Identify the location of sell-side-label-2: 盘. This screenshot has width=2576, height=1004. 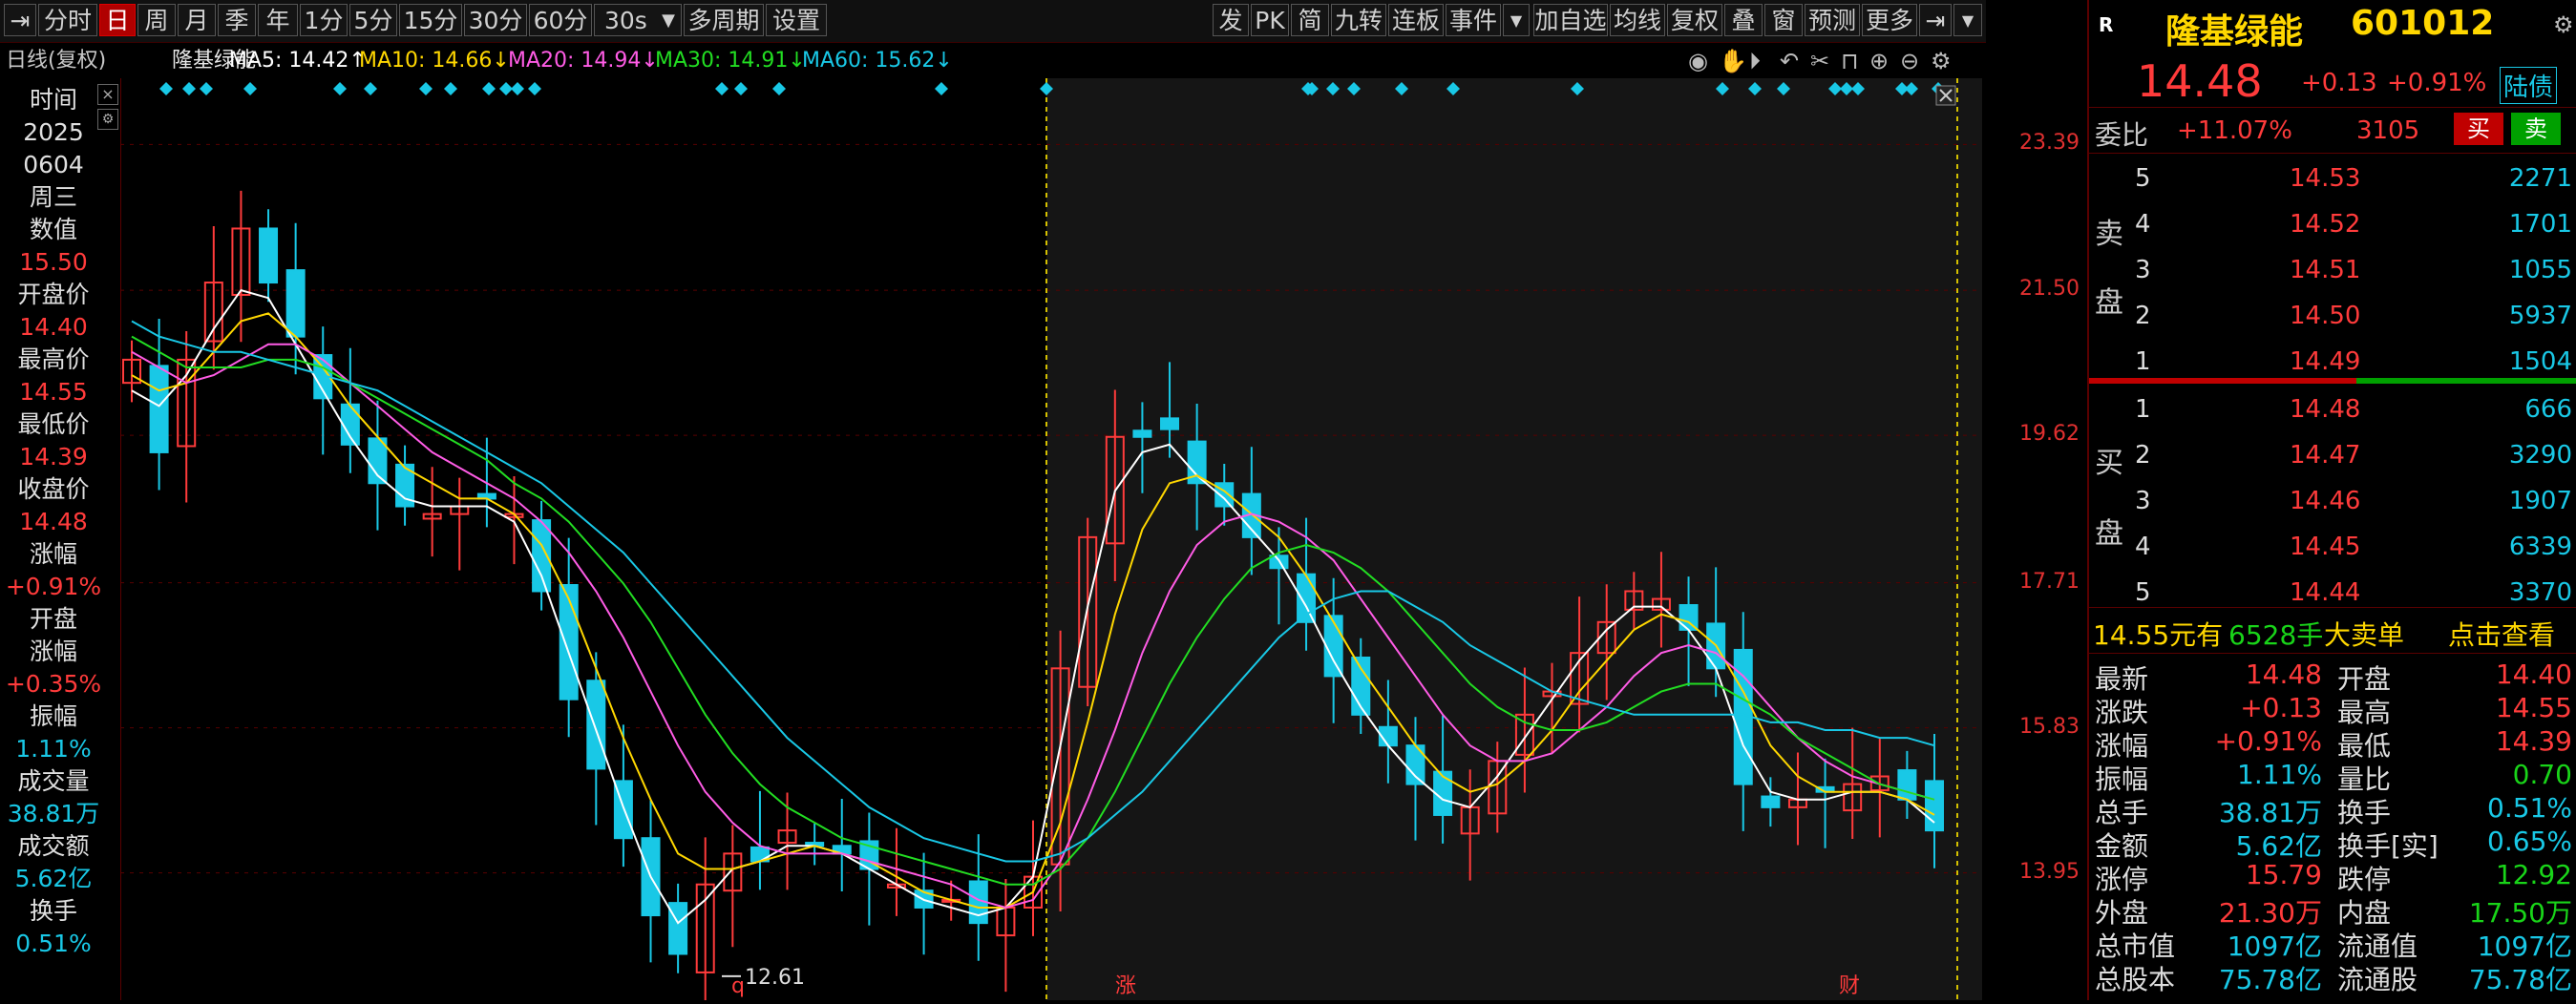
(2109, 303).